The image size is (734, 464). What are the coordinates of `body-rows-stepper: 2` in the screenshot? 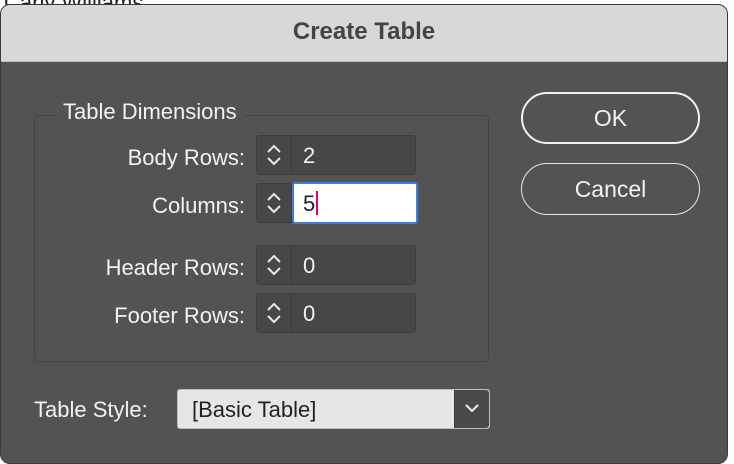 It's located at (336, 155).